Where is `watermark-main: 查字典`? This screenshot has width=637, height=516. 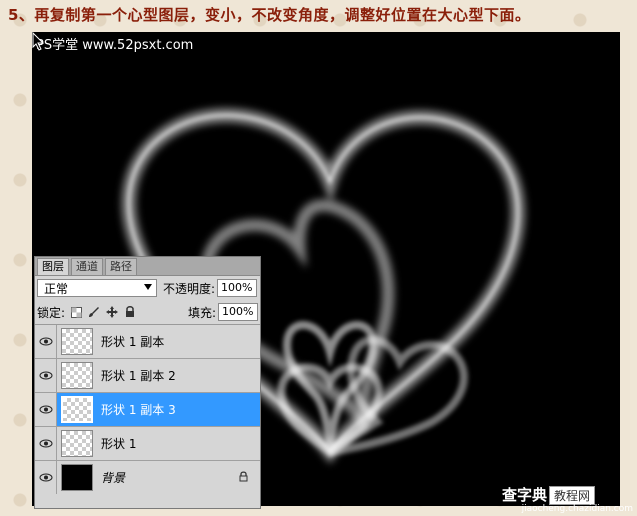
watermark-main: 查字典 is located at coordinates (525, 495).